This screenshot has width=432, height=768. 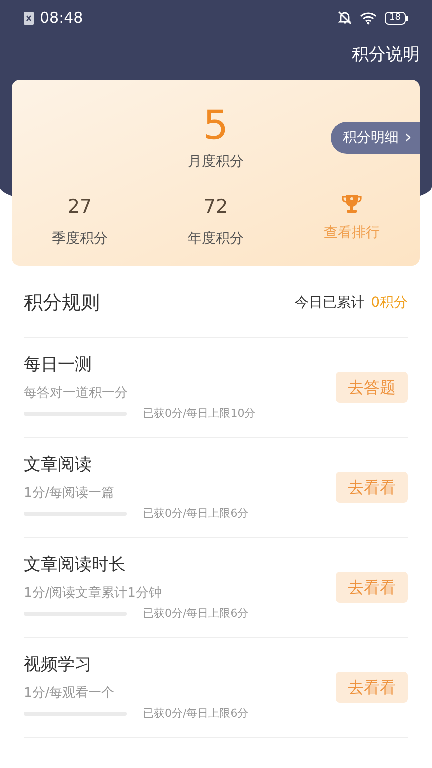 What do you see at coordinates (216, 126) in the screenshot?
I see `monthly-points-value: 5` at bounding box center [216, 126].